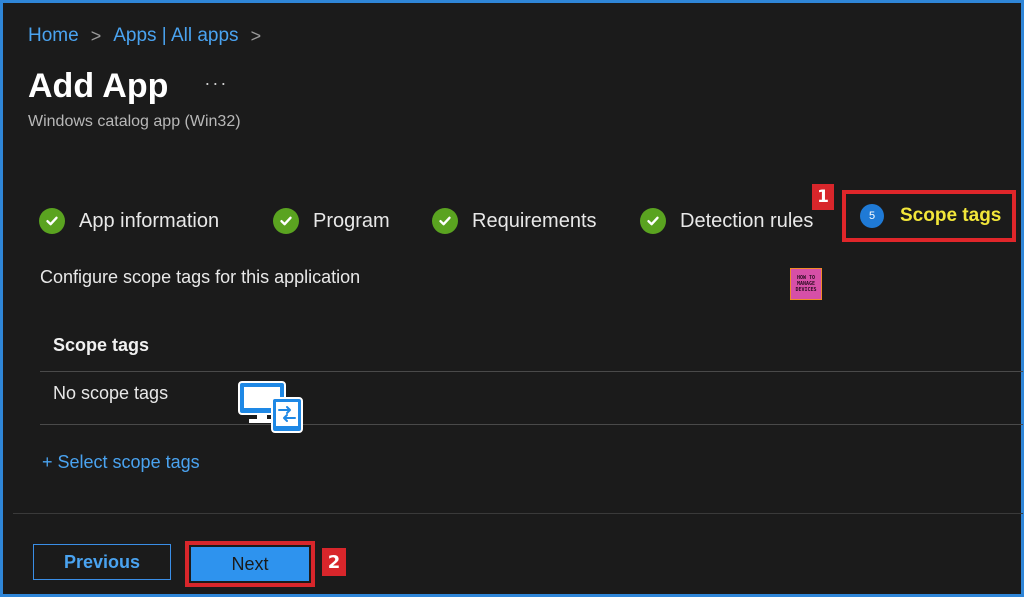 The height and width of the screenshot is (597, 1024). I want to click on step-label: Requirements, so click(534, 220).